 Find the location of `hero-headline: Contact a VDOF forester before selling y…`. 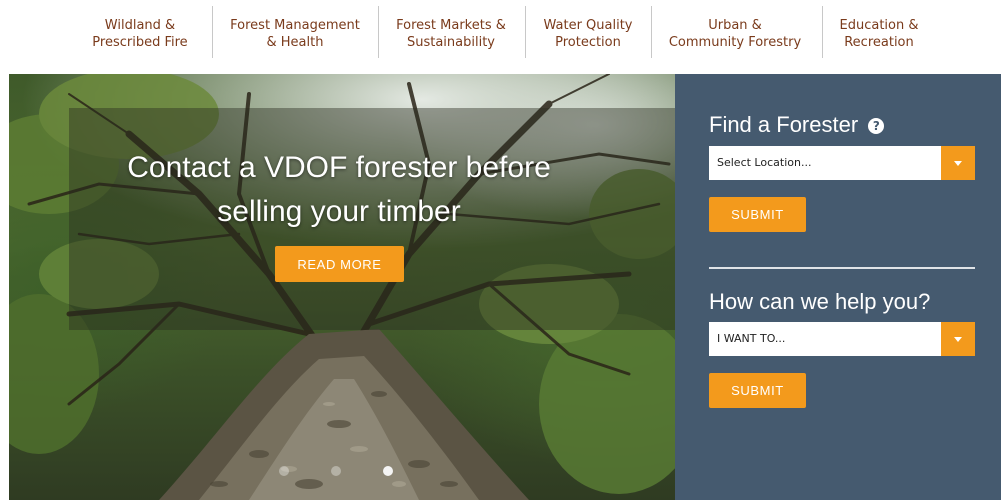

hero-headline: Contact a VDOF forester before selling y… is located at coordinates (339, 190).